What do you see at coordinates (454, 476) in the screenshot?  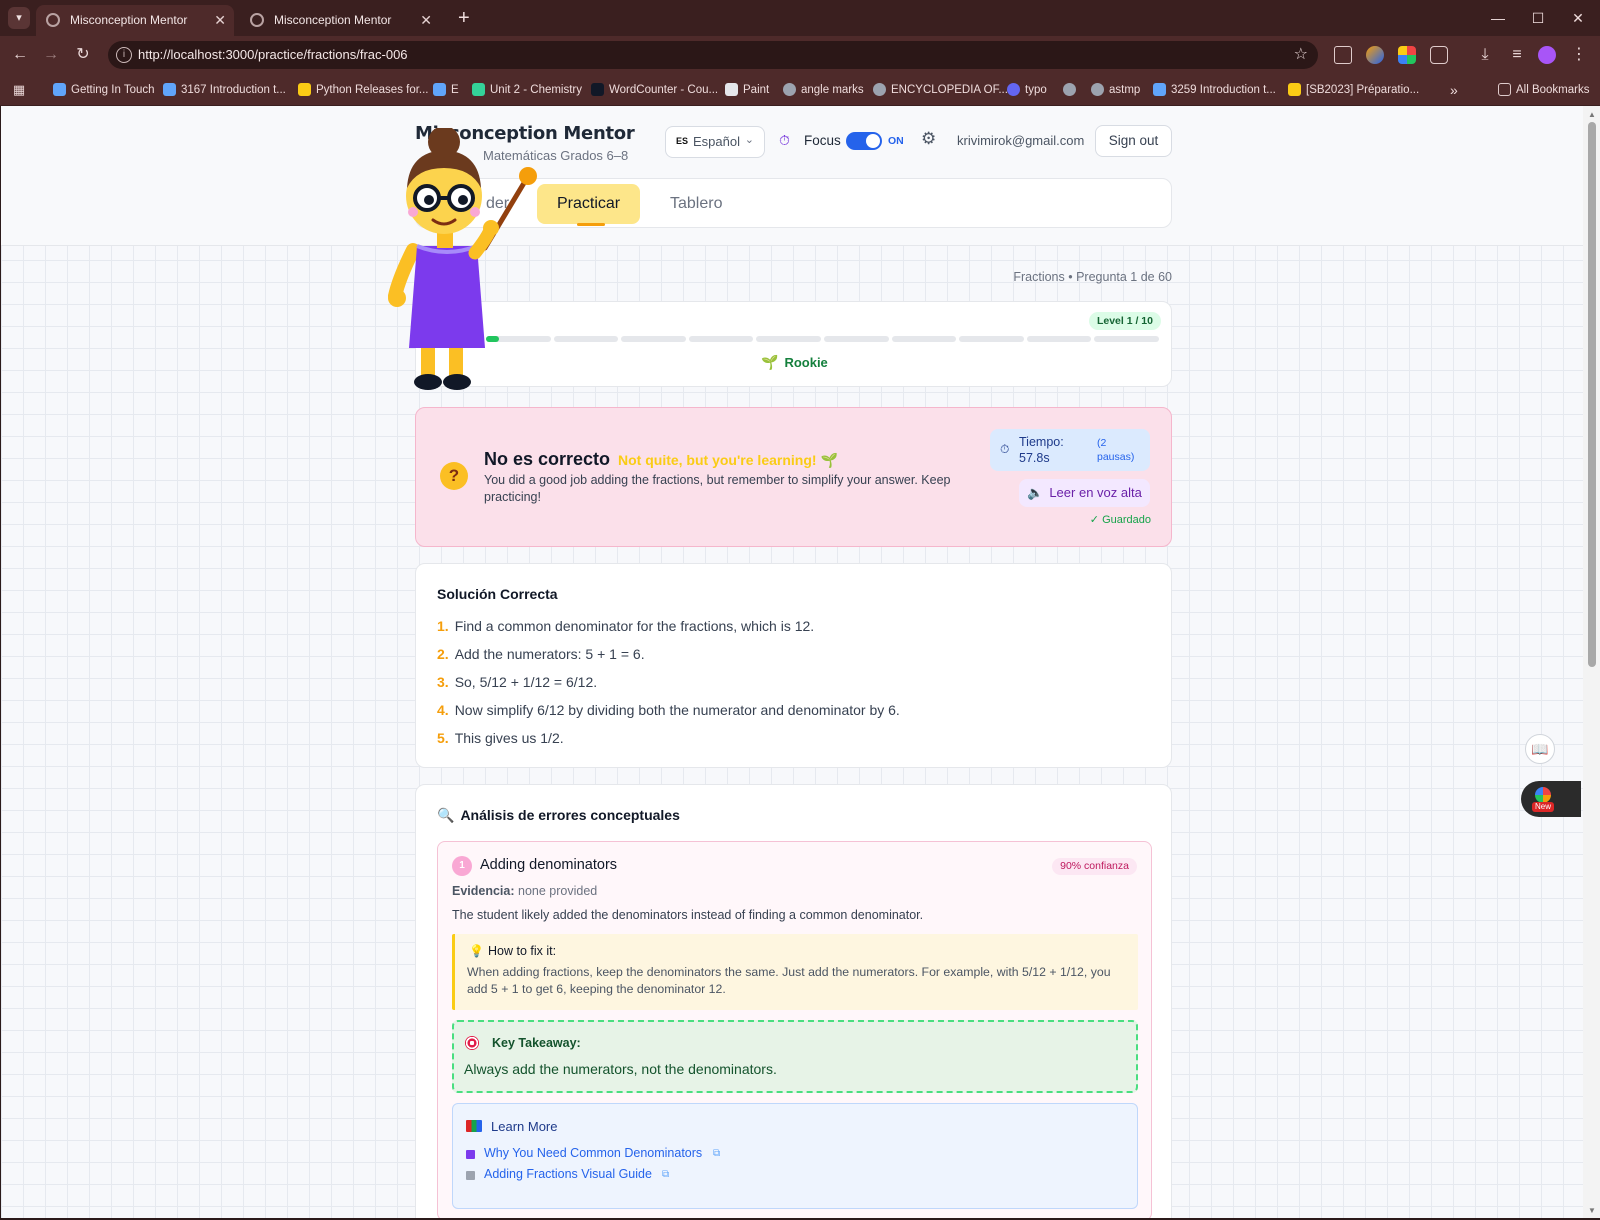 I see `thinking-face-icon: ?` at bounding box center [454, 476].